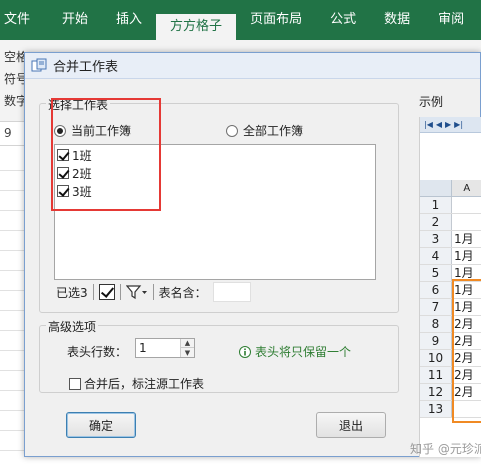 This screenshot has width=481, height=470. Describe the element at coordinates (93, 292) in the screenshot. I see `statusbar-separator` at that location.